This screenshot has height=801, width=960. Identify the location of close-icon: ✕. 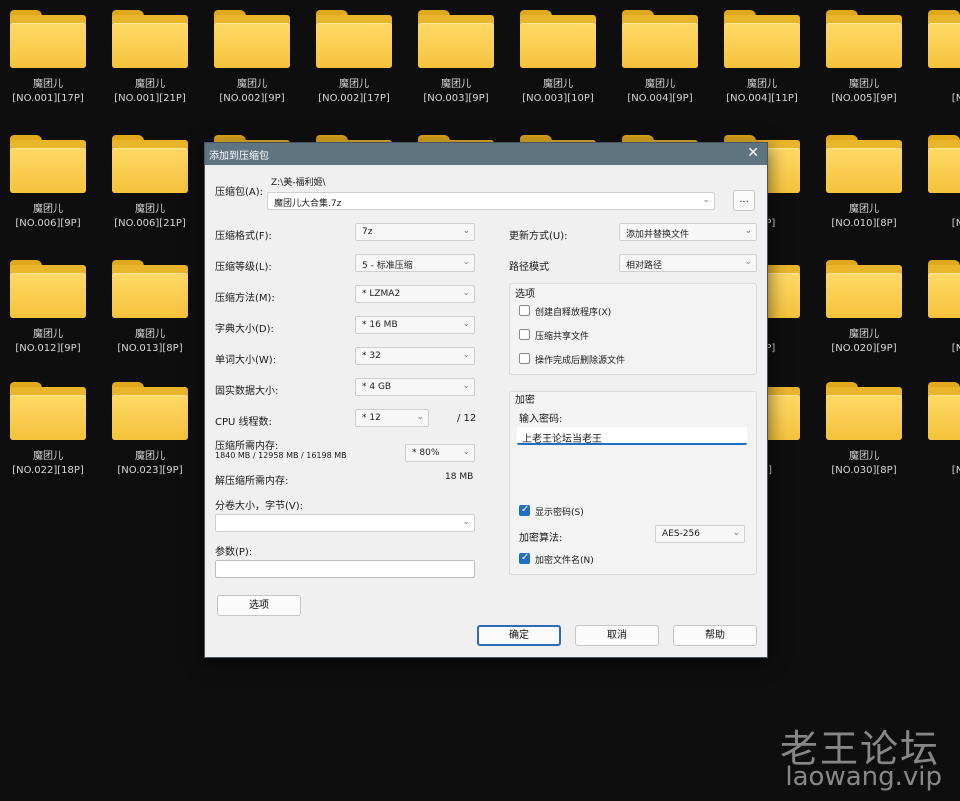
(753, 153).